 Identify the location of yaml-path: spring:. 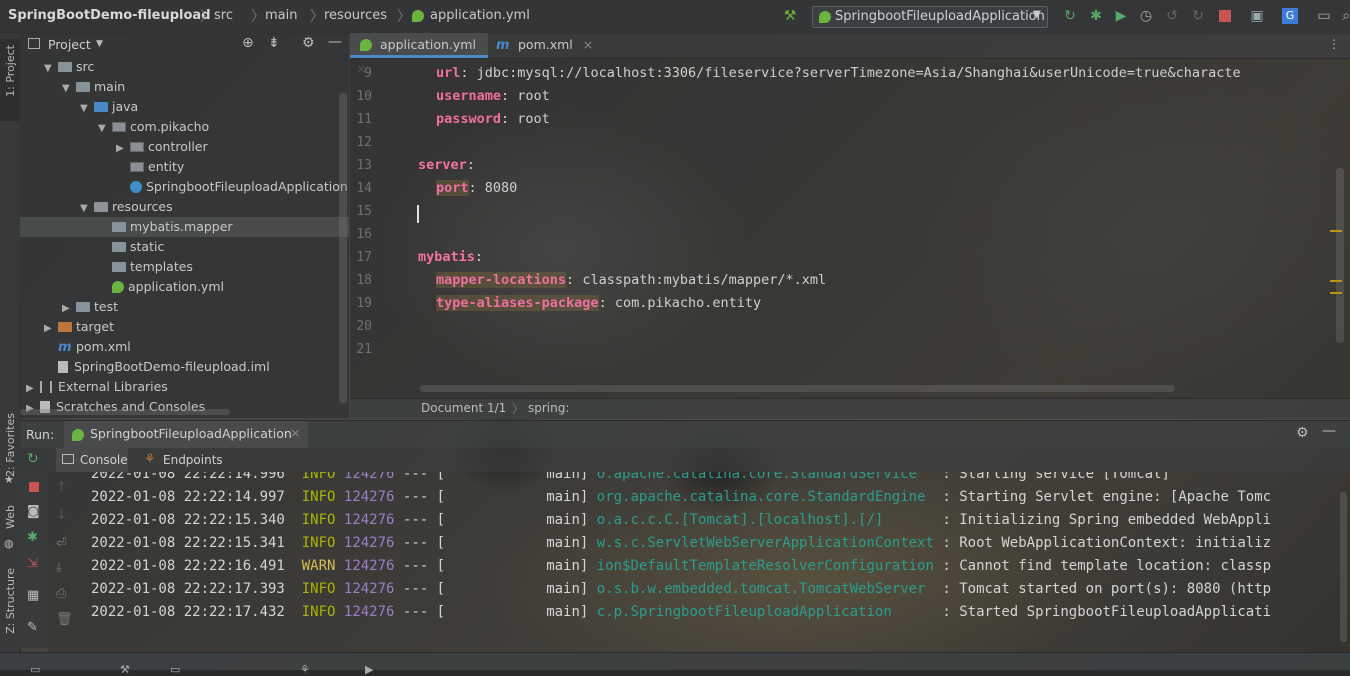
(548, 408).